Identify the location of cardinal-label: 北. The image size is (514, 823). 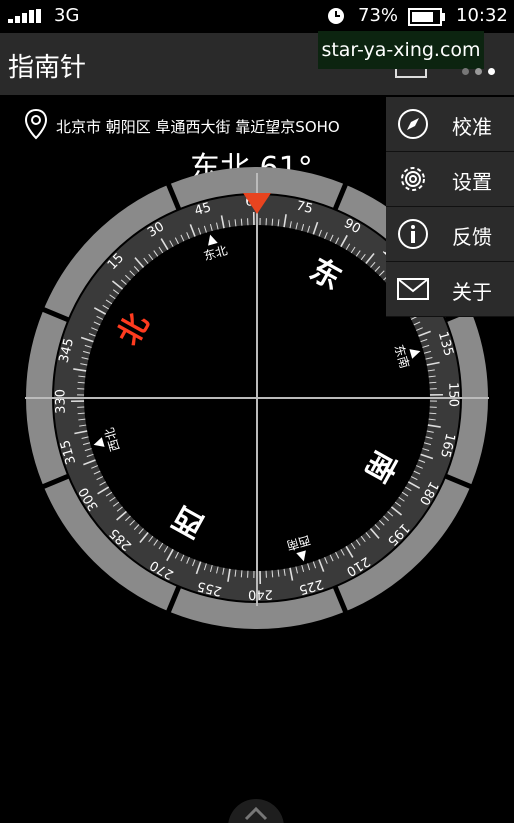
(133, 329).